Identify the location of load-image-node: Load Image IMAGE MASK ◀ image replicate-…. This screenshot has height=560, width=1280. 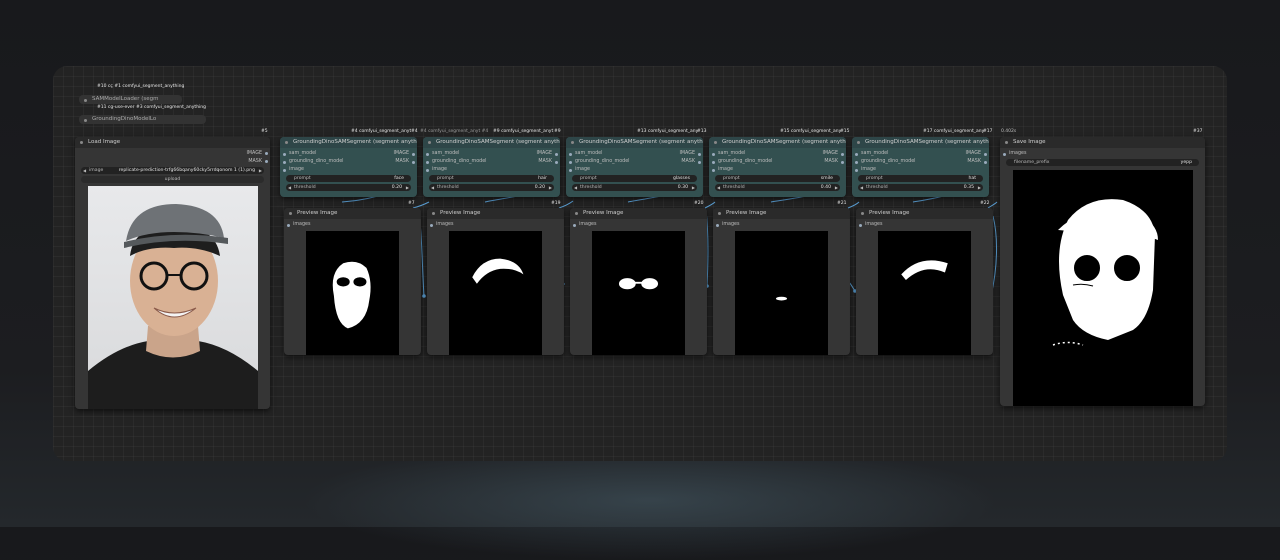
(172, 273).